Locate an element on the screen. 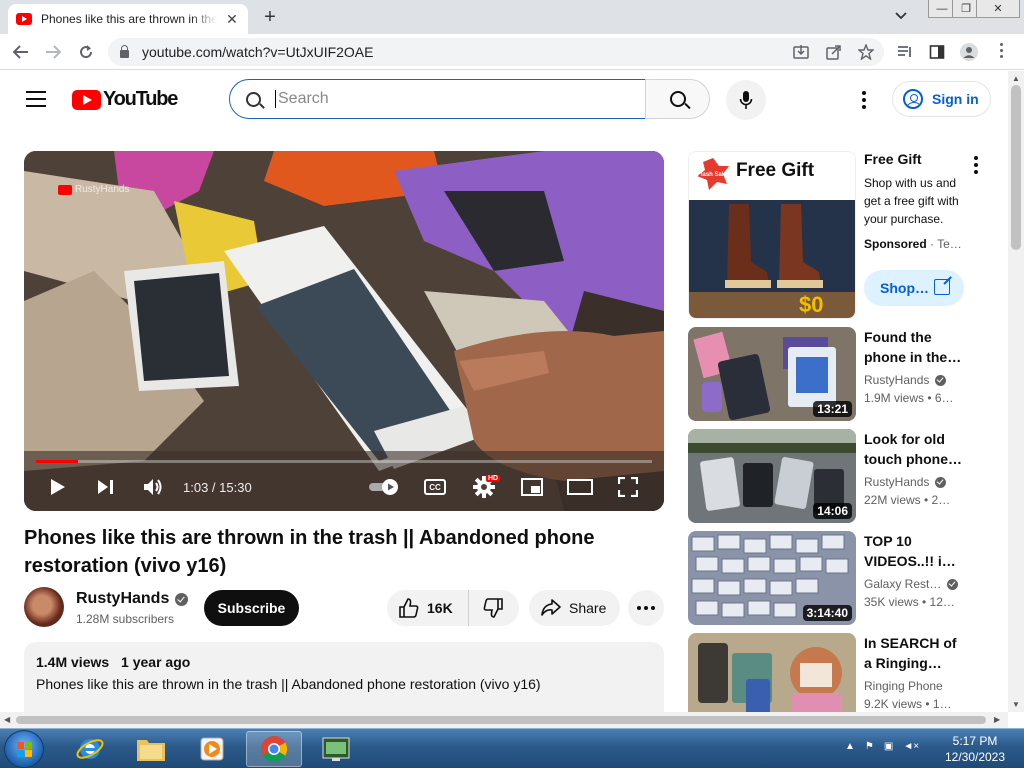  volume-muted-icon: ◄× is located at coordinates (911, 746).